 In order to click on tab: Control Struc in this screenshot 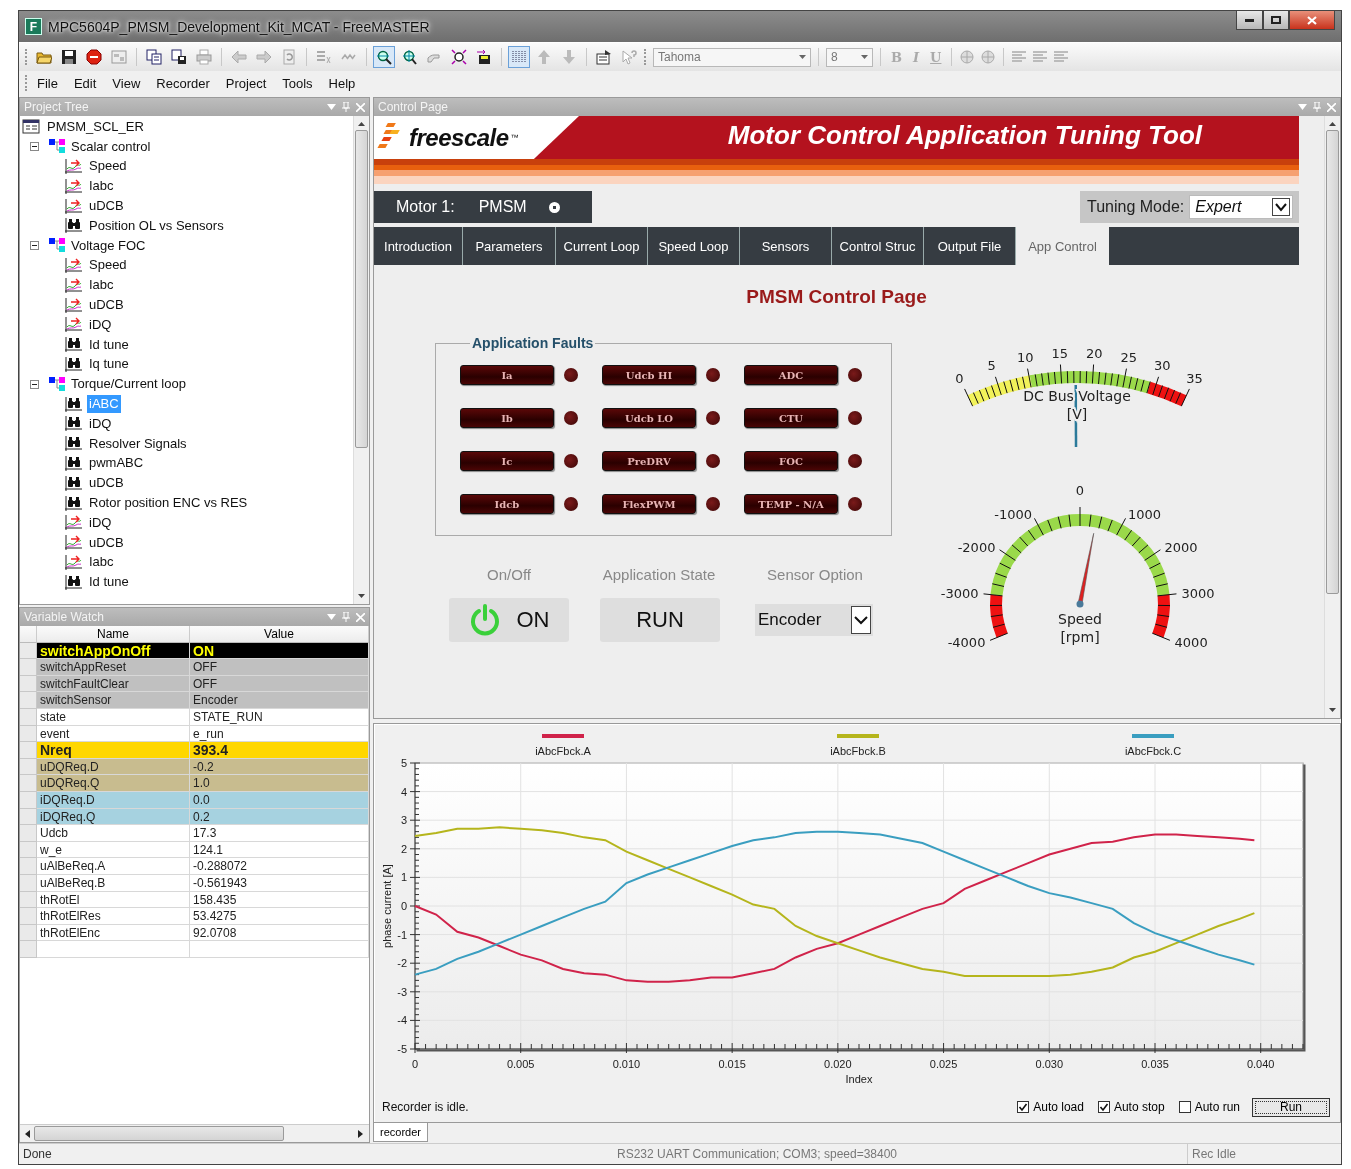, I will do `click(878, 246)`.